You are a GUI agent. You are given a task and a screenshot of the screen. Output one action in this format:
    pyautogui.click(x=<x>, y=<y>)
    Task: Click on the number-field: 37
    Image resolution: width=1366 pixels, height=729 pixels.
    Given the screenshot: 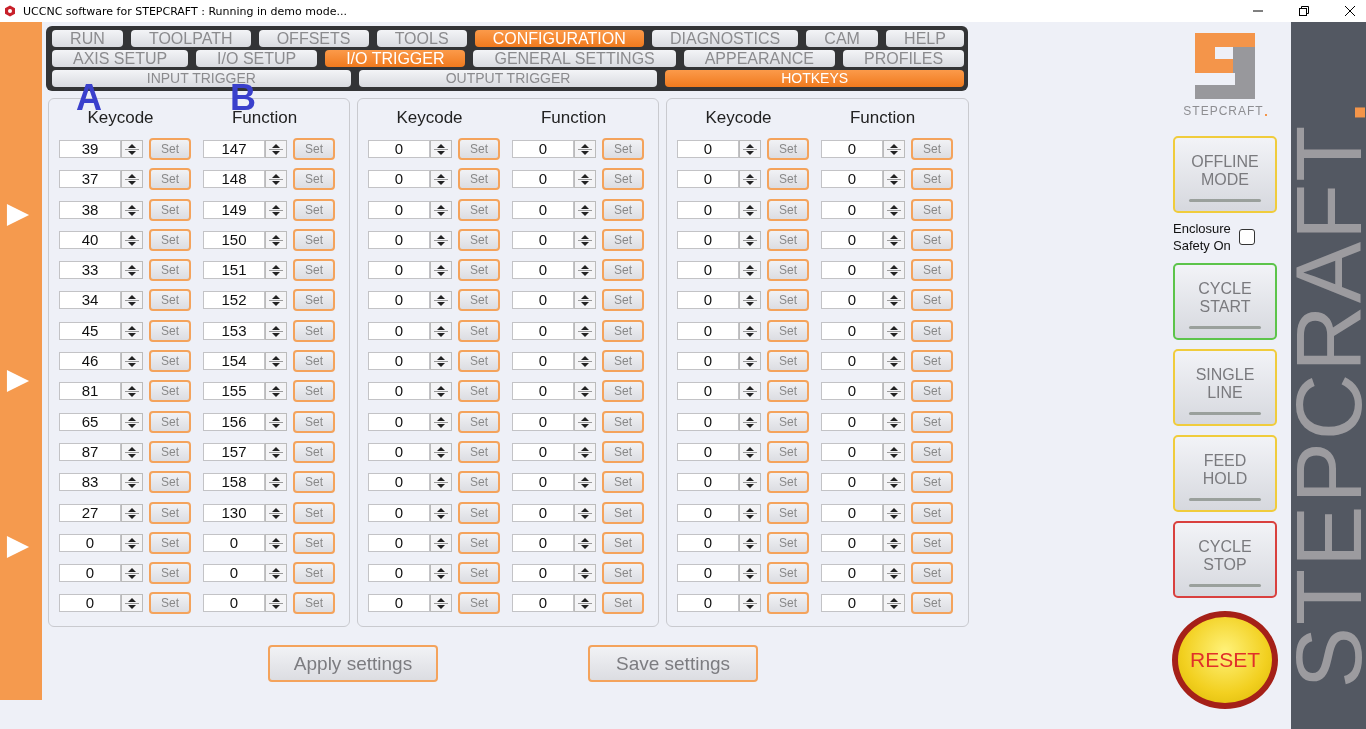 What is the action you would take?
    pyautogui.click(x=90, y=179)
    